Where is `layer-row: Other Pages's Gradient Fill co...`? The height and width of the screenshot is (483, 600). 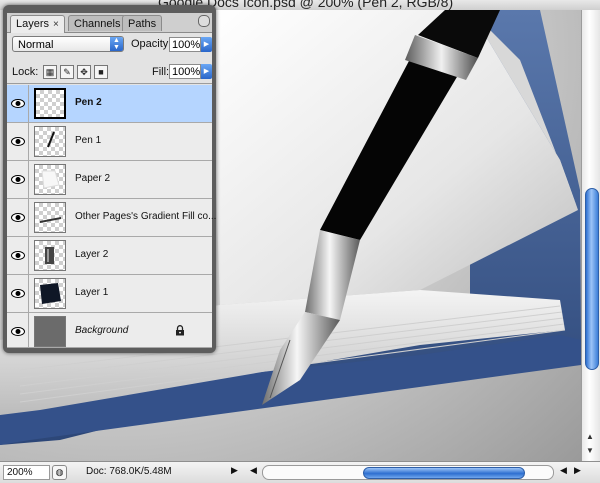 layer-row: Other Pages's Gradient Fill co... is located at coordinates (111, 218).